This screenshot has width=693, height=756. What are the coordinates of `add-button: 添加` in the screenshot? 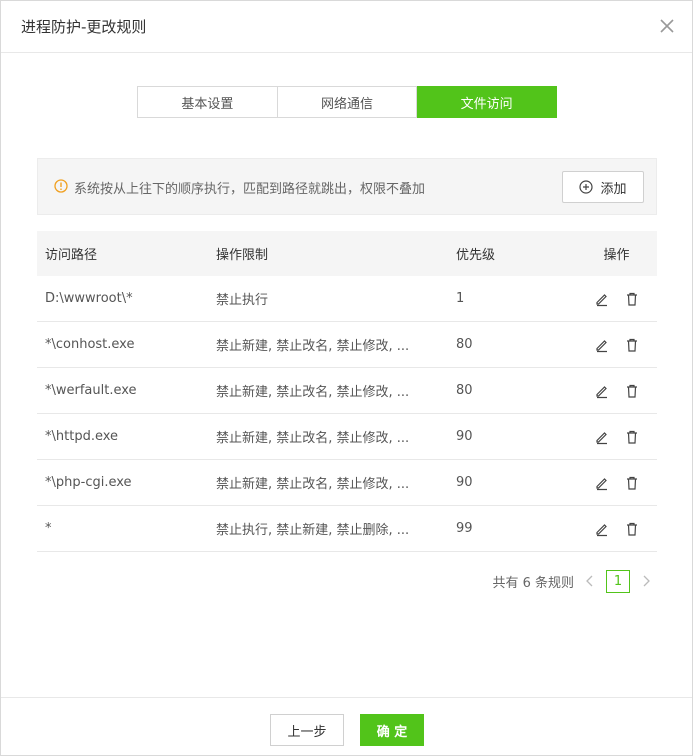 It's located at (603, 187).